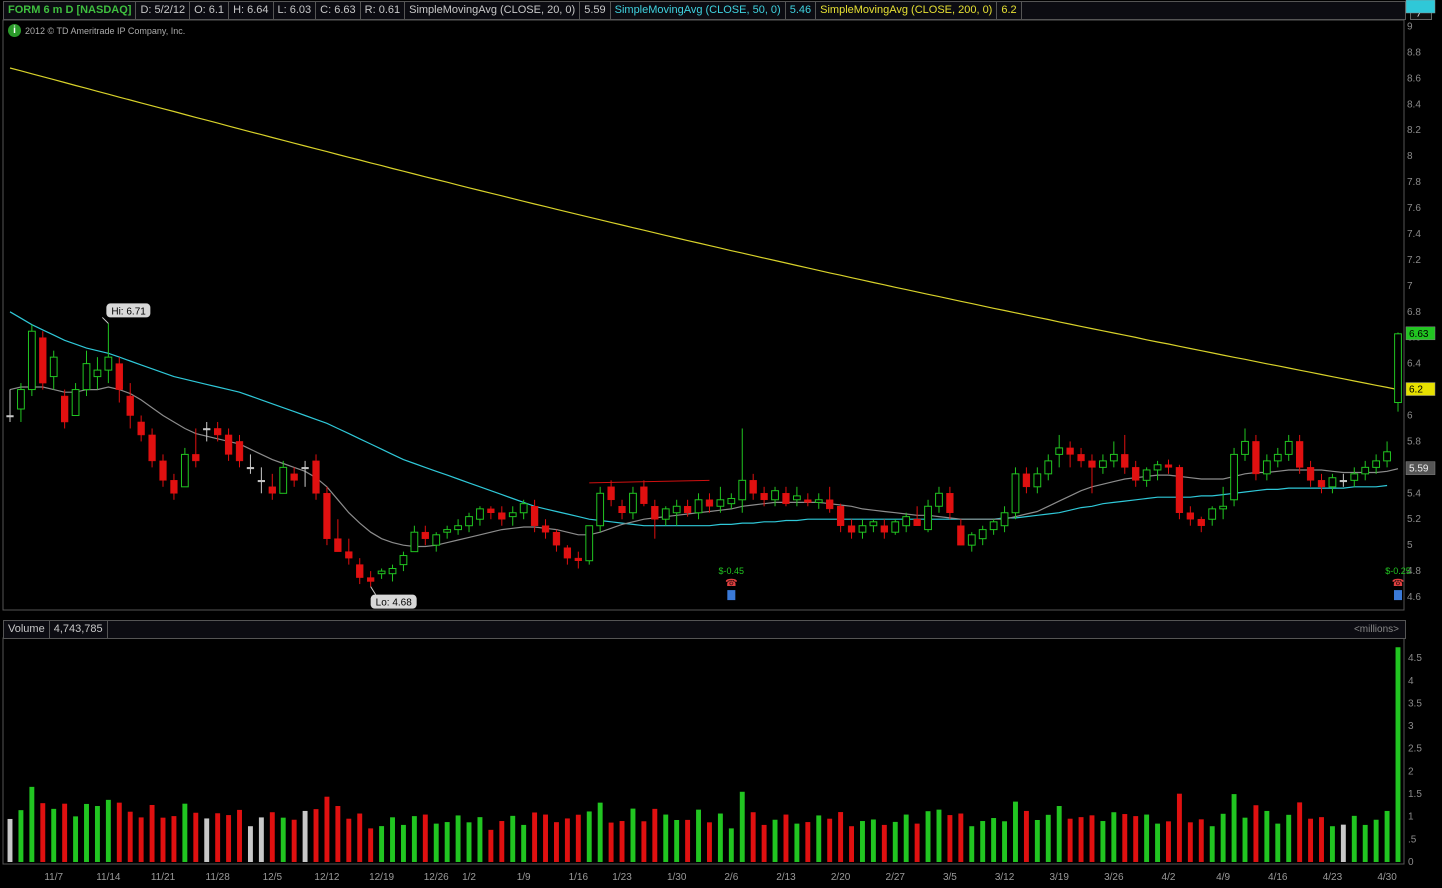 This screenshot has height=888, width=1442. Describe the element at coordinates (1278, 877) in the screenshot. I see `date-tick-label: 4/16` at that location.